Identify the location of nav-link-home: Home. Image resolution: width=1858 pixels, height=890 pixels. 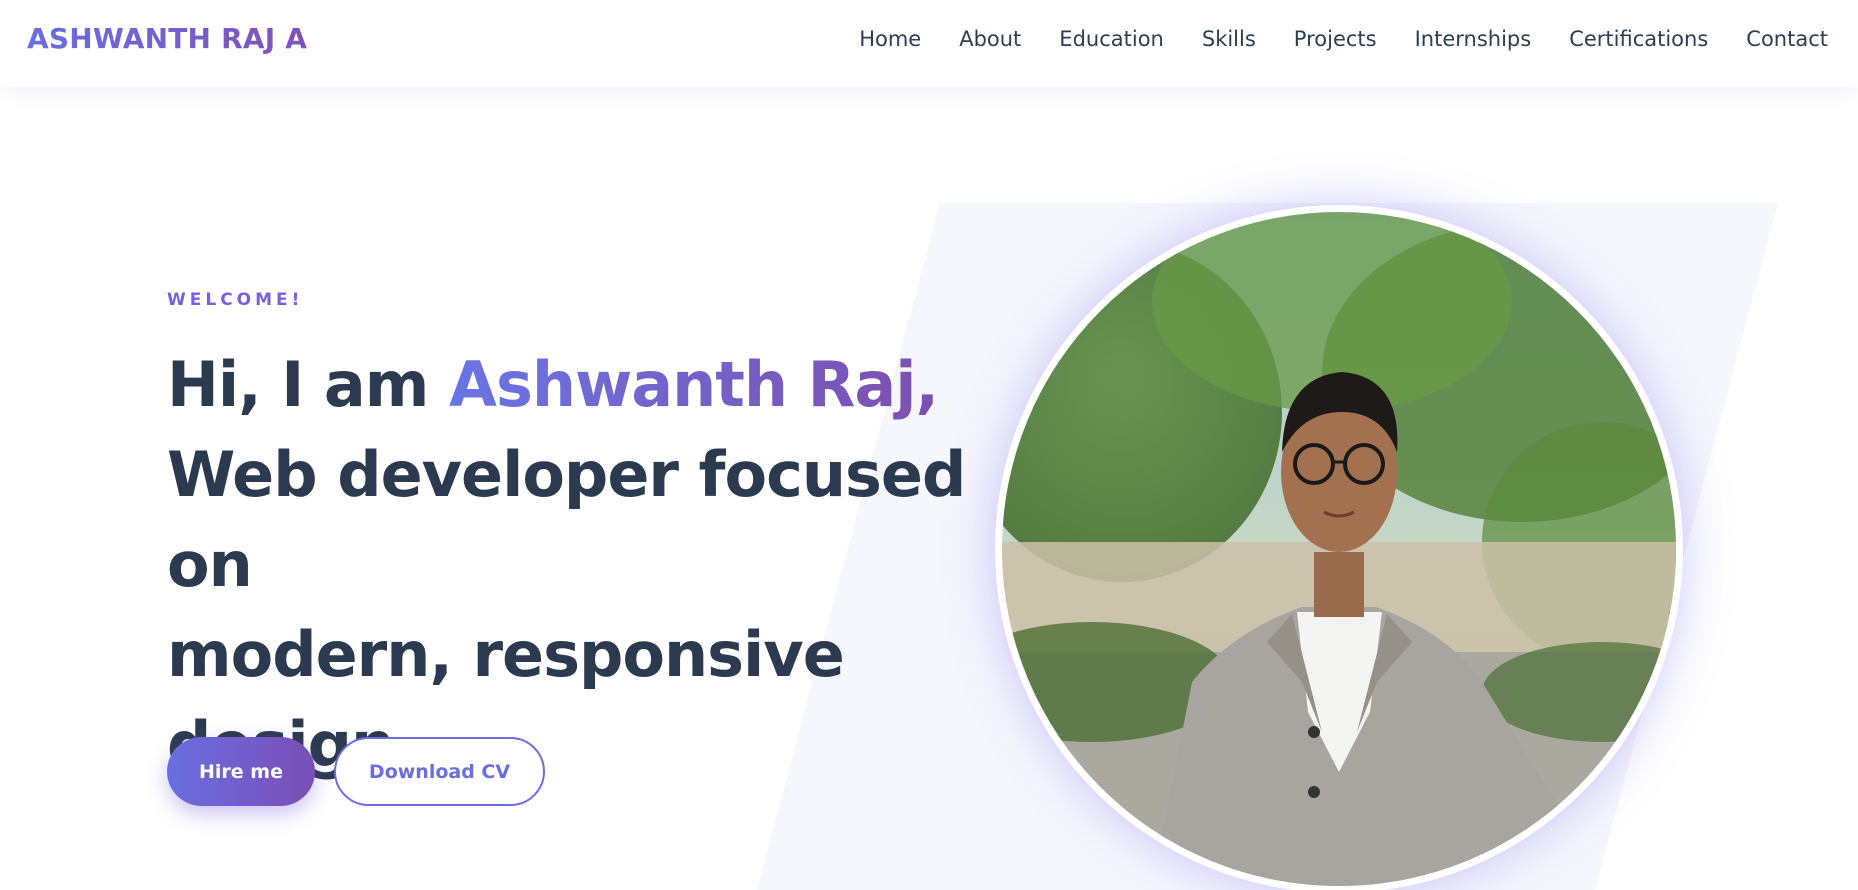
(890, 39).